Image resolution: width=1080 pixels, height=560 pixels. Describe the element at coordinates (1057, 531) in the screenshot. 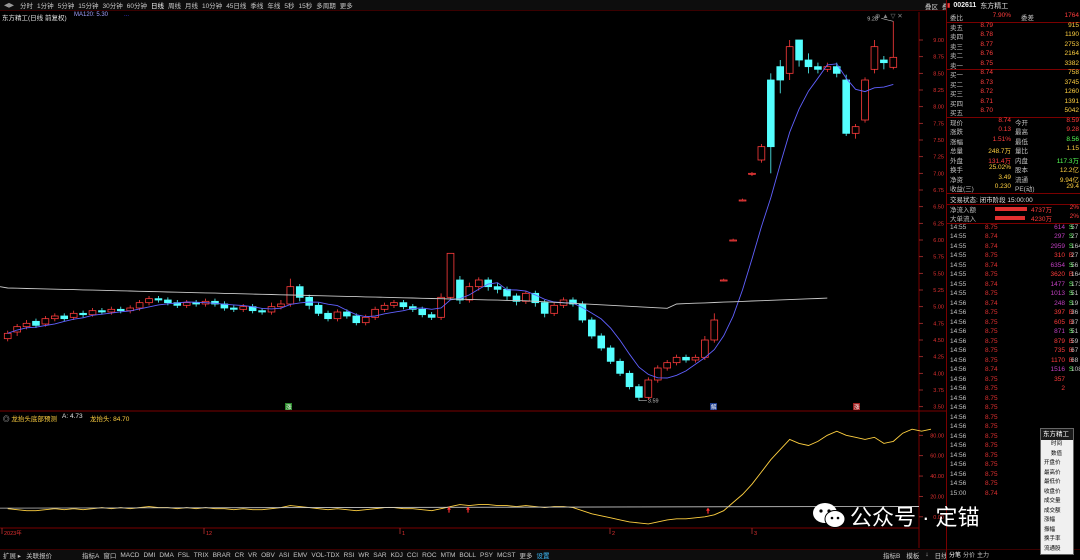

I see `context-menu-item-9: 振幅` at that location.